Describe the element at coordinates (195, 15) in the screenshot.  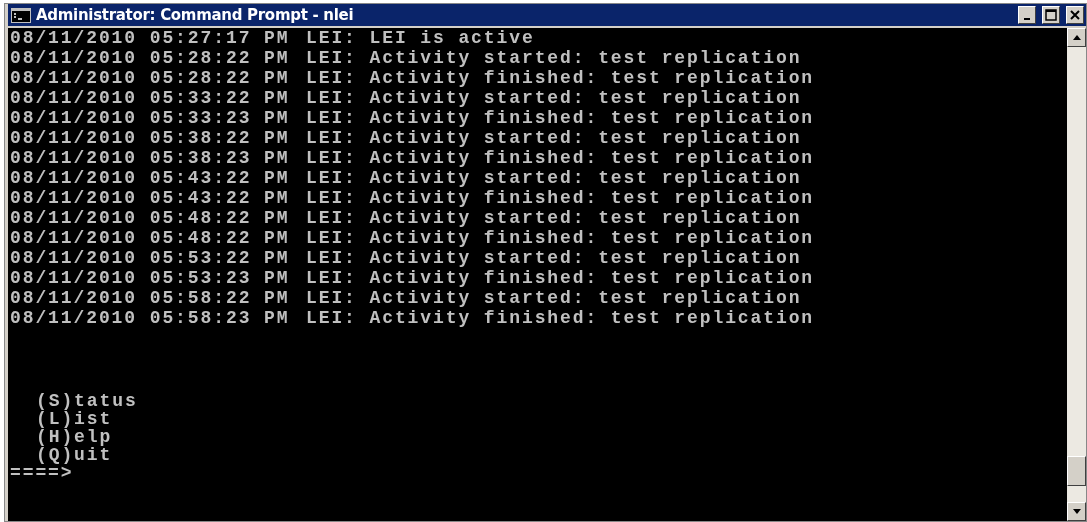
I see `window-title: Administrator: Command Prompt - nlei` at that location.